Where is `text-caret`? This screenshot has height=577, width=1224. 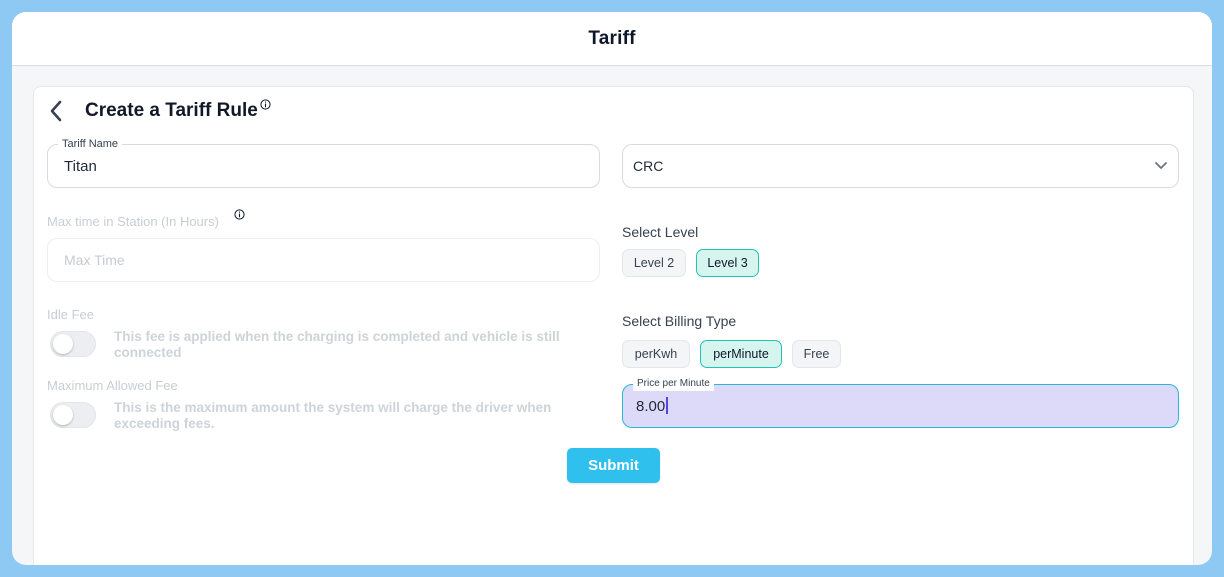 text-caret is located at coordinates (667, 405).